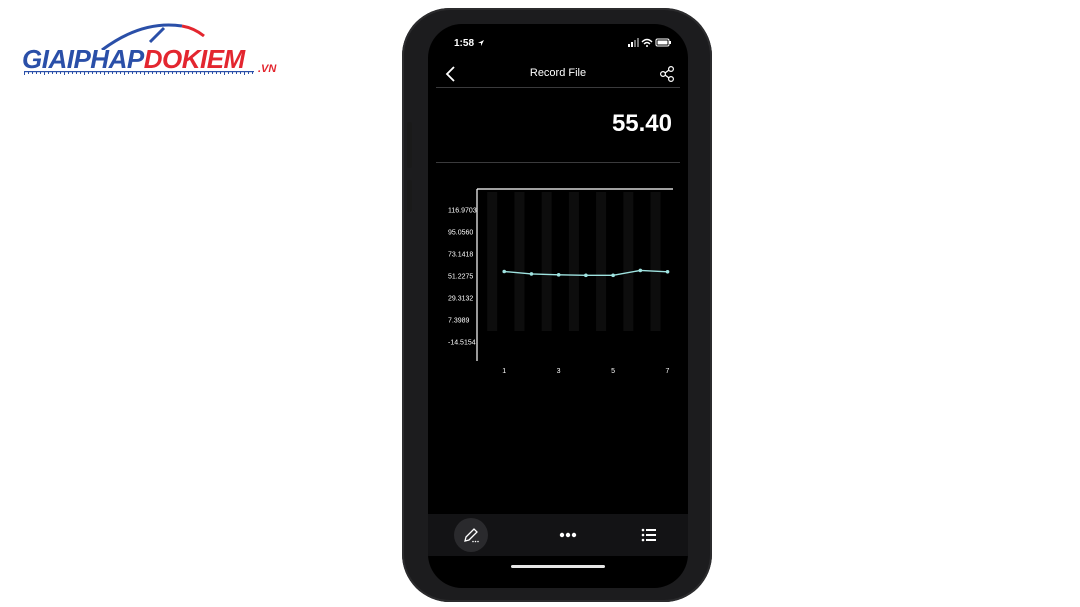 This screenshot has width=1080, height=607. I want to click on list-icon, so click(648, 535).